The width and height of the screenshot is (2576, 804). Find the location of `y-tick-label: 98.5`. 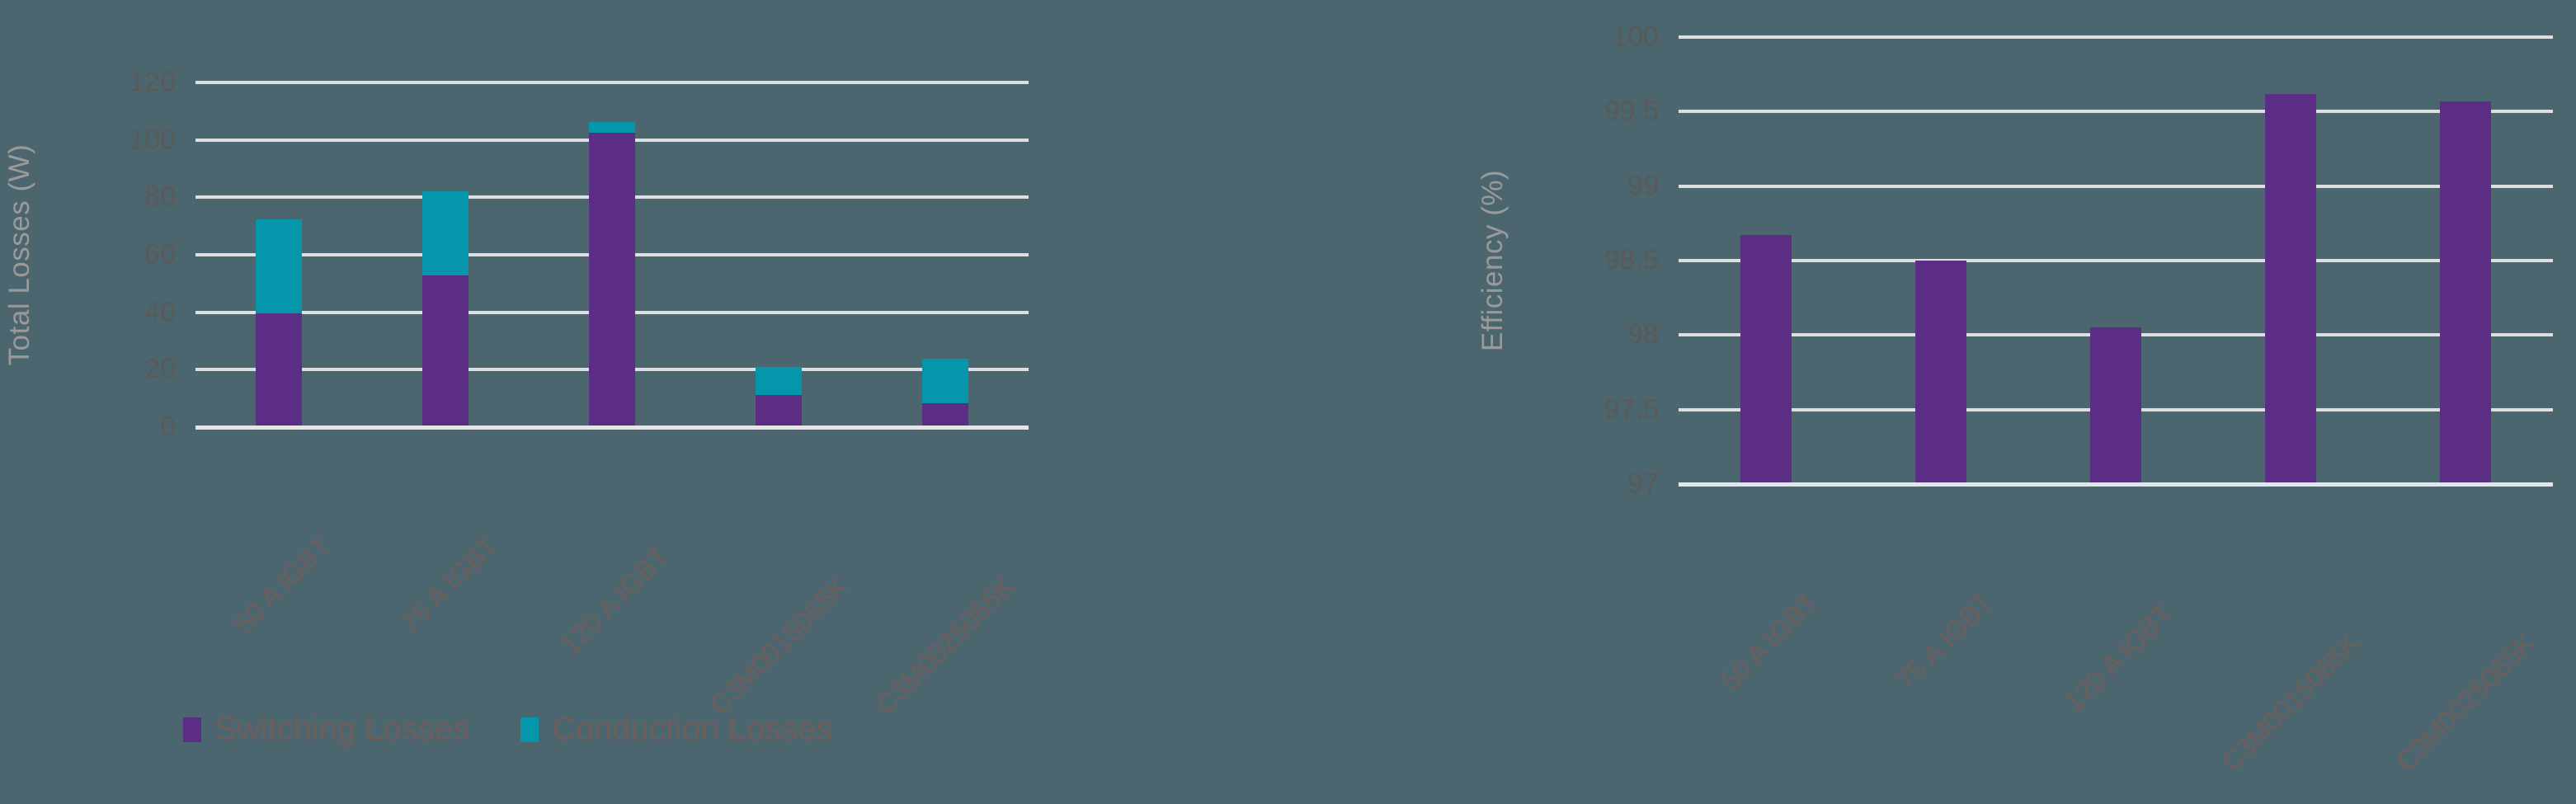

y-tick-label: 98.5 is located at coordinates (1631, 260).